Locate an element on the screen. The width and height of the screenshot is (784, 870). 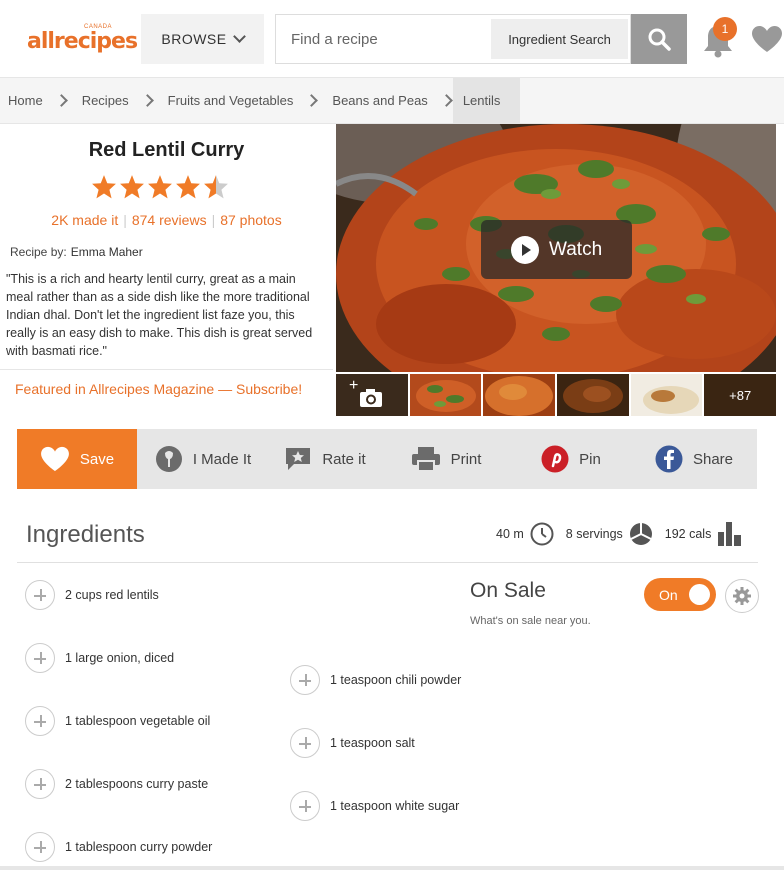
on-sale-title: On Sale is located at coordinates (508, 590).